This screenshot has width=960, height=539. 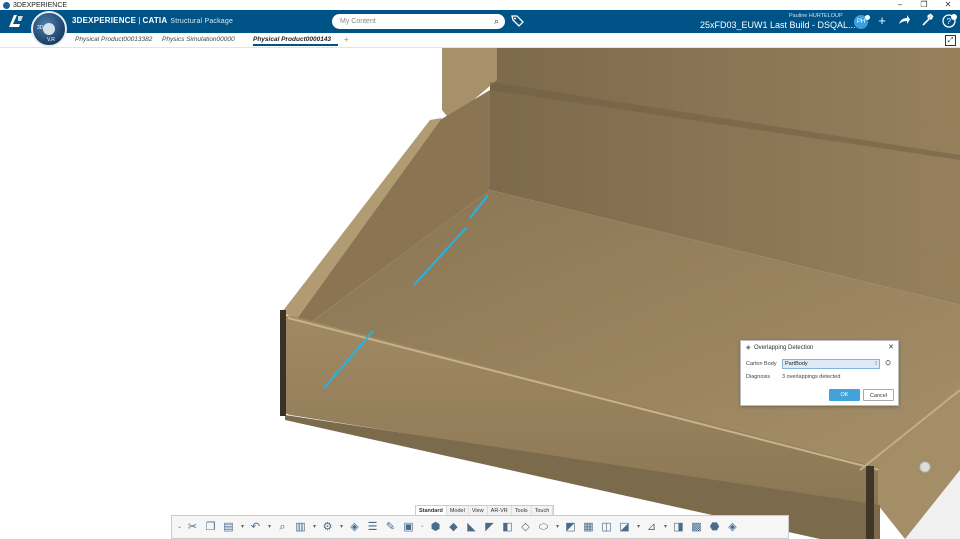 I want to click on add-tab-button: +, so click(x=346, y=39).